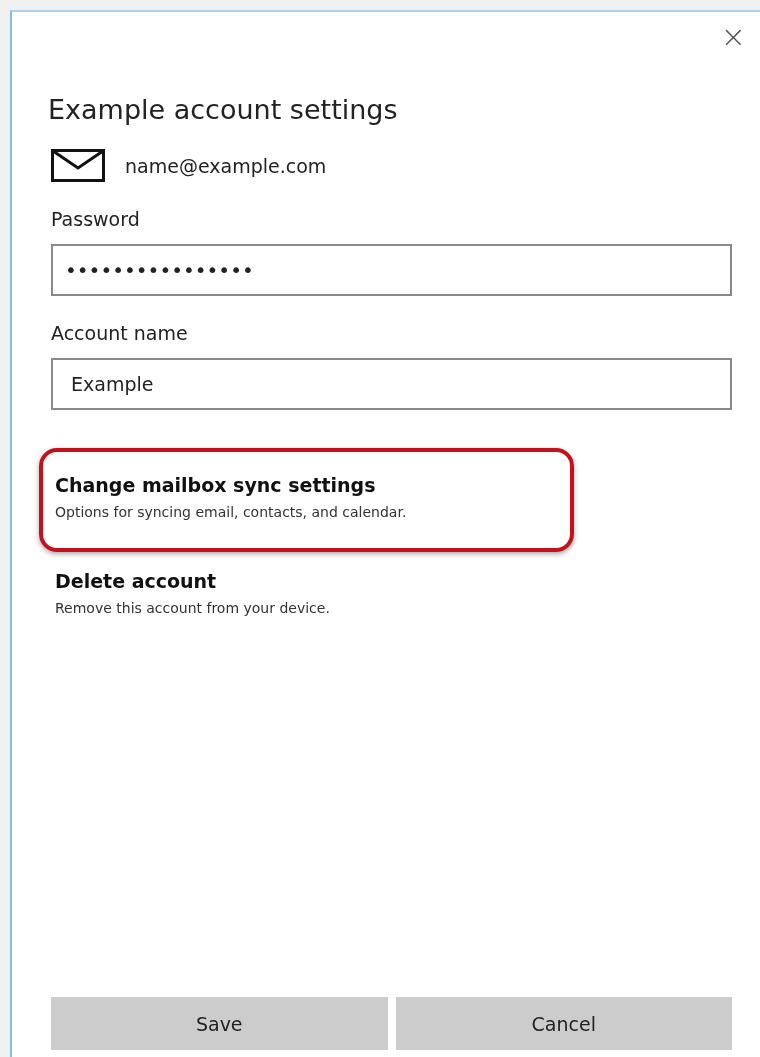 The width and height of the screenshot is (760, 1057). I want to click on envelope-icon, so click(78, 165).